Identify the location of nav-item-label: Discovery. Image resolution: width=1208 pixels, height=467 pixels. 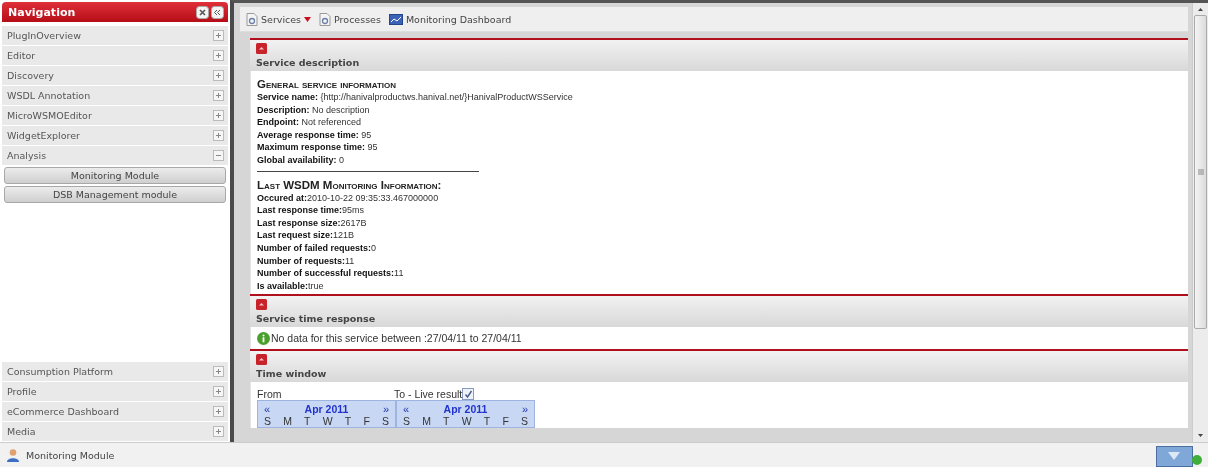
(31, 75).